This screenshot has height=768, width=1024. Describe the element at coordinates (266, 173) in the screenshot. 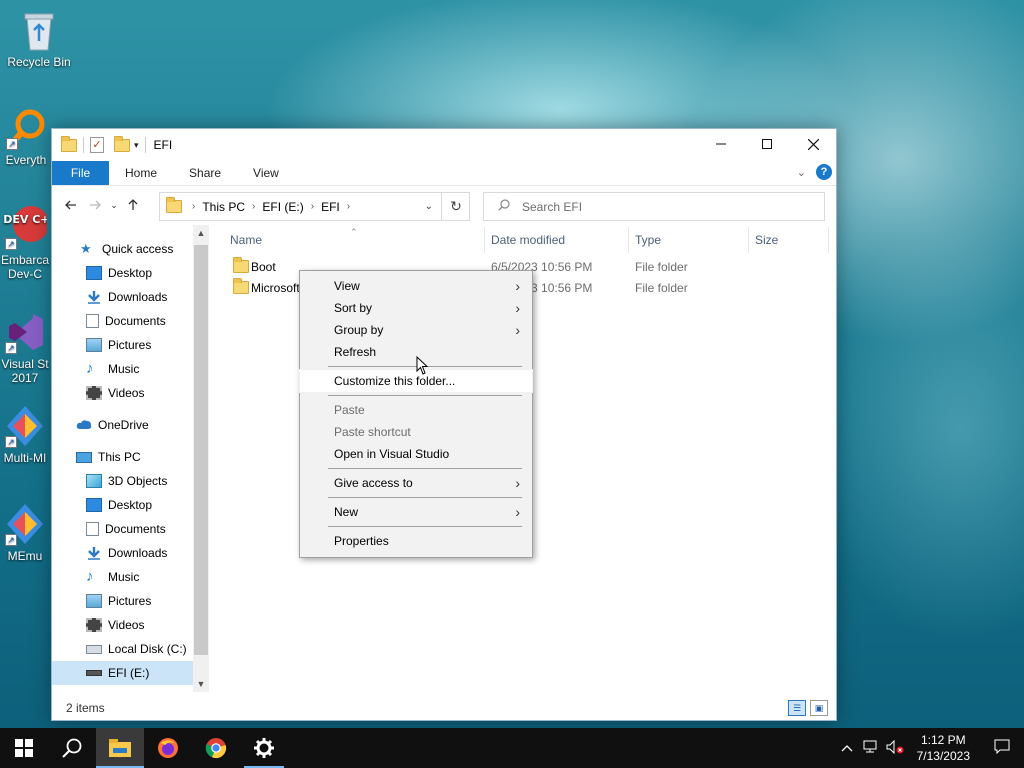

I see `tab-view: View` at that location.